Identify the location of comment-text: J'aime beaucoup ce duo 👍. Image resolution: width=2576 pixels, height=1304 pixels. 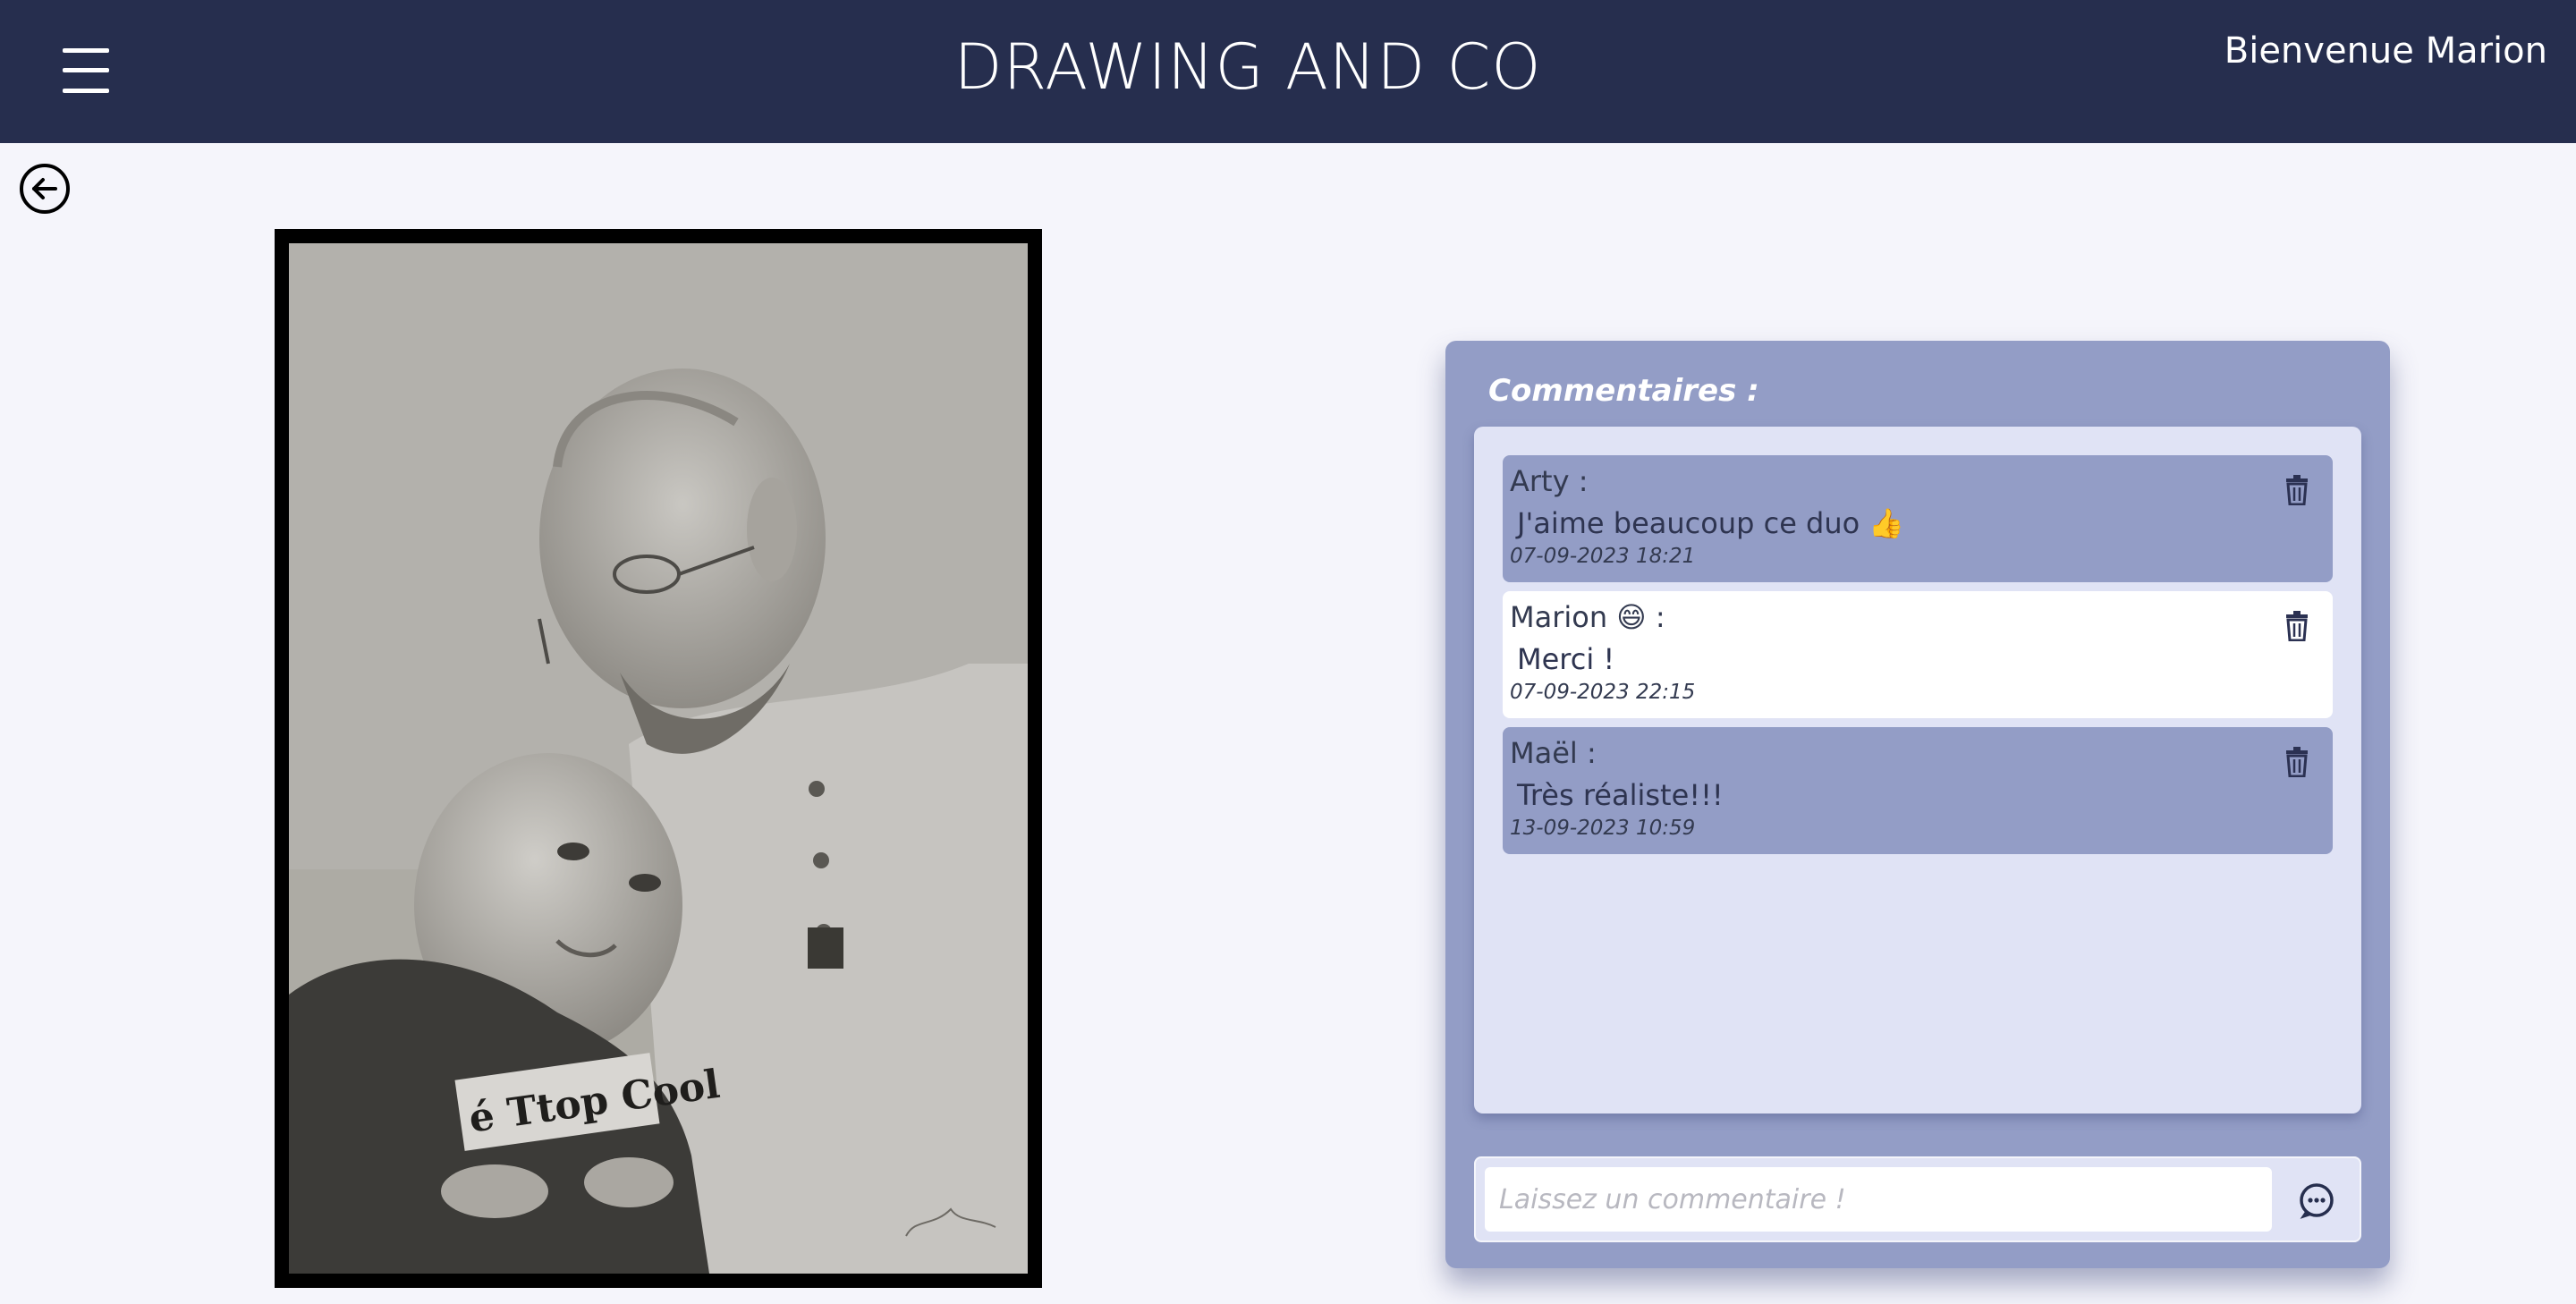
(1711, 523).